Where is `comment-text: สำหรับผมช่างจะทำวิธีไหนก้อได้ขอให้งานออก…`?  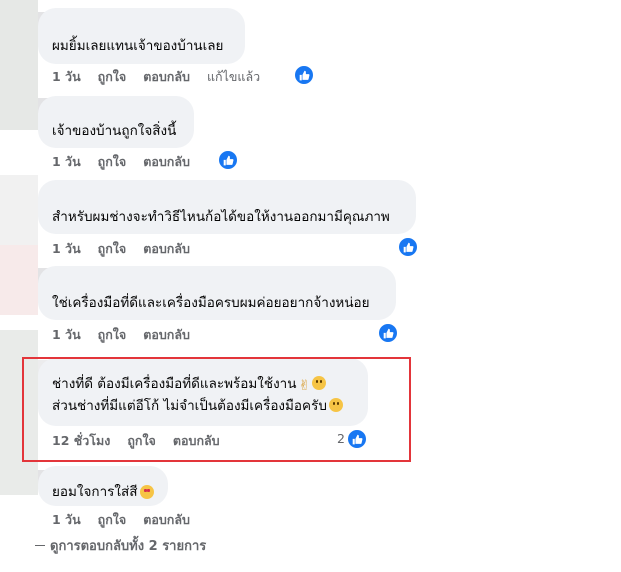 comment-text: สำหรับผมช่างจะทำวิธีไหนก้อได้ขอให้งานออก… is located at coordinates (221, 217).